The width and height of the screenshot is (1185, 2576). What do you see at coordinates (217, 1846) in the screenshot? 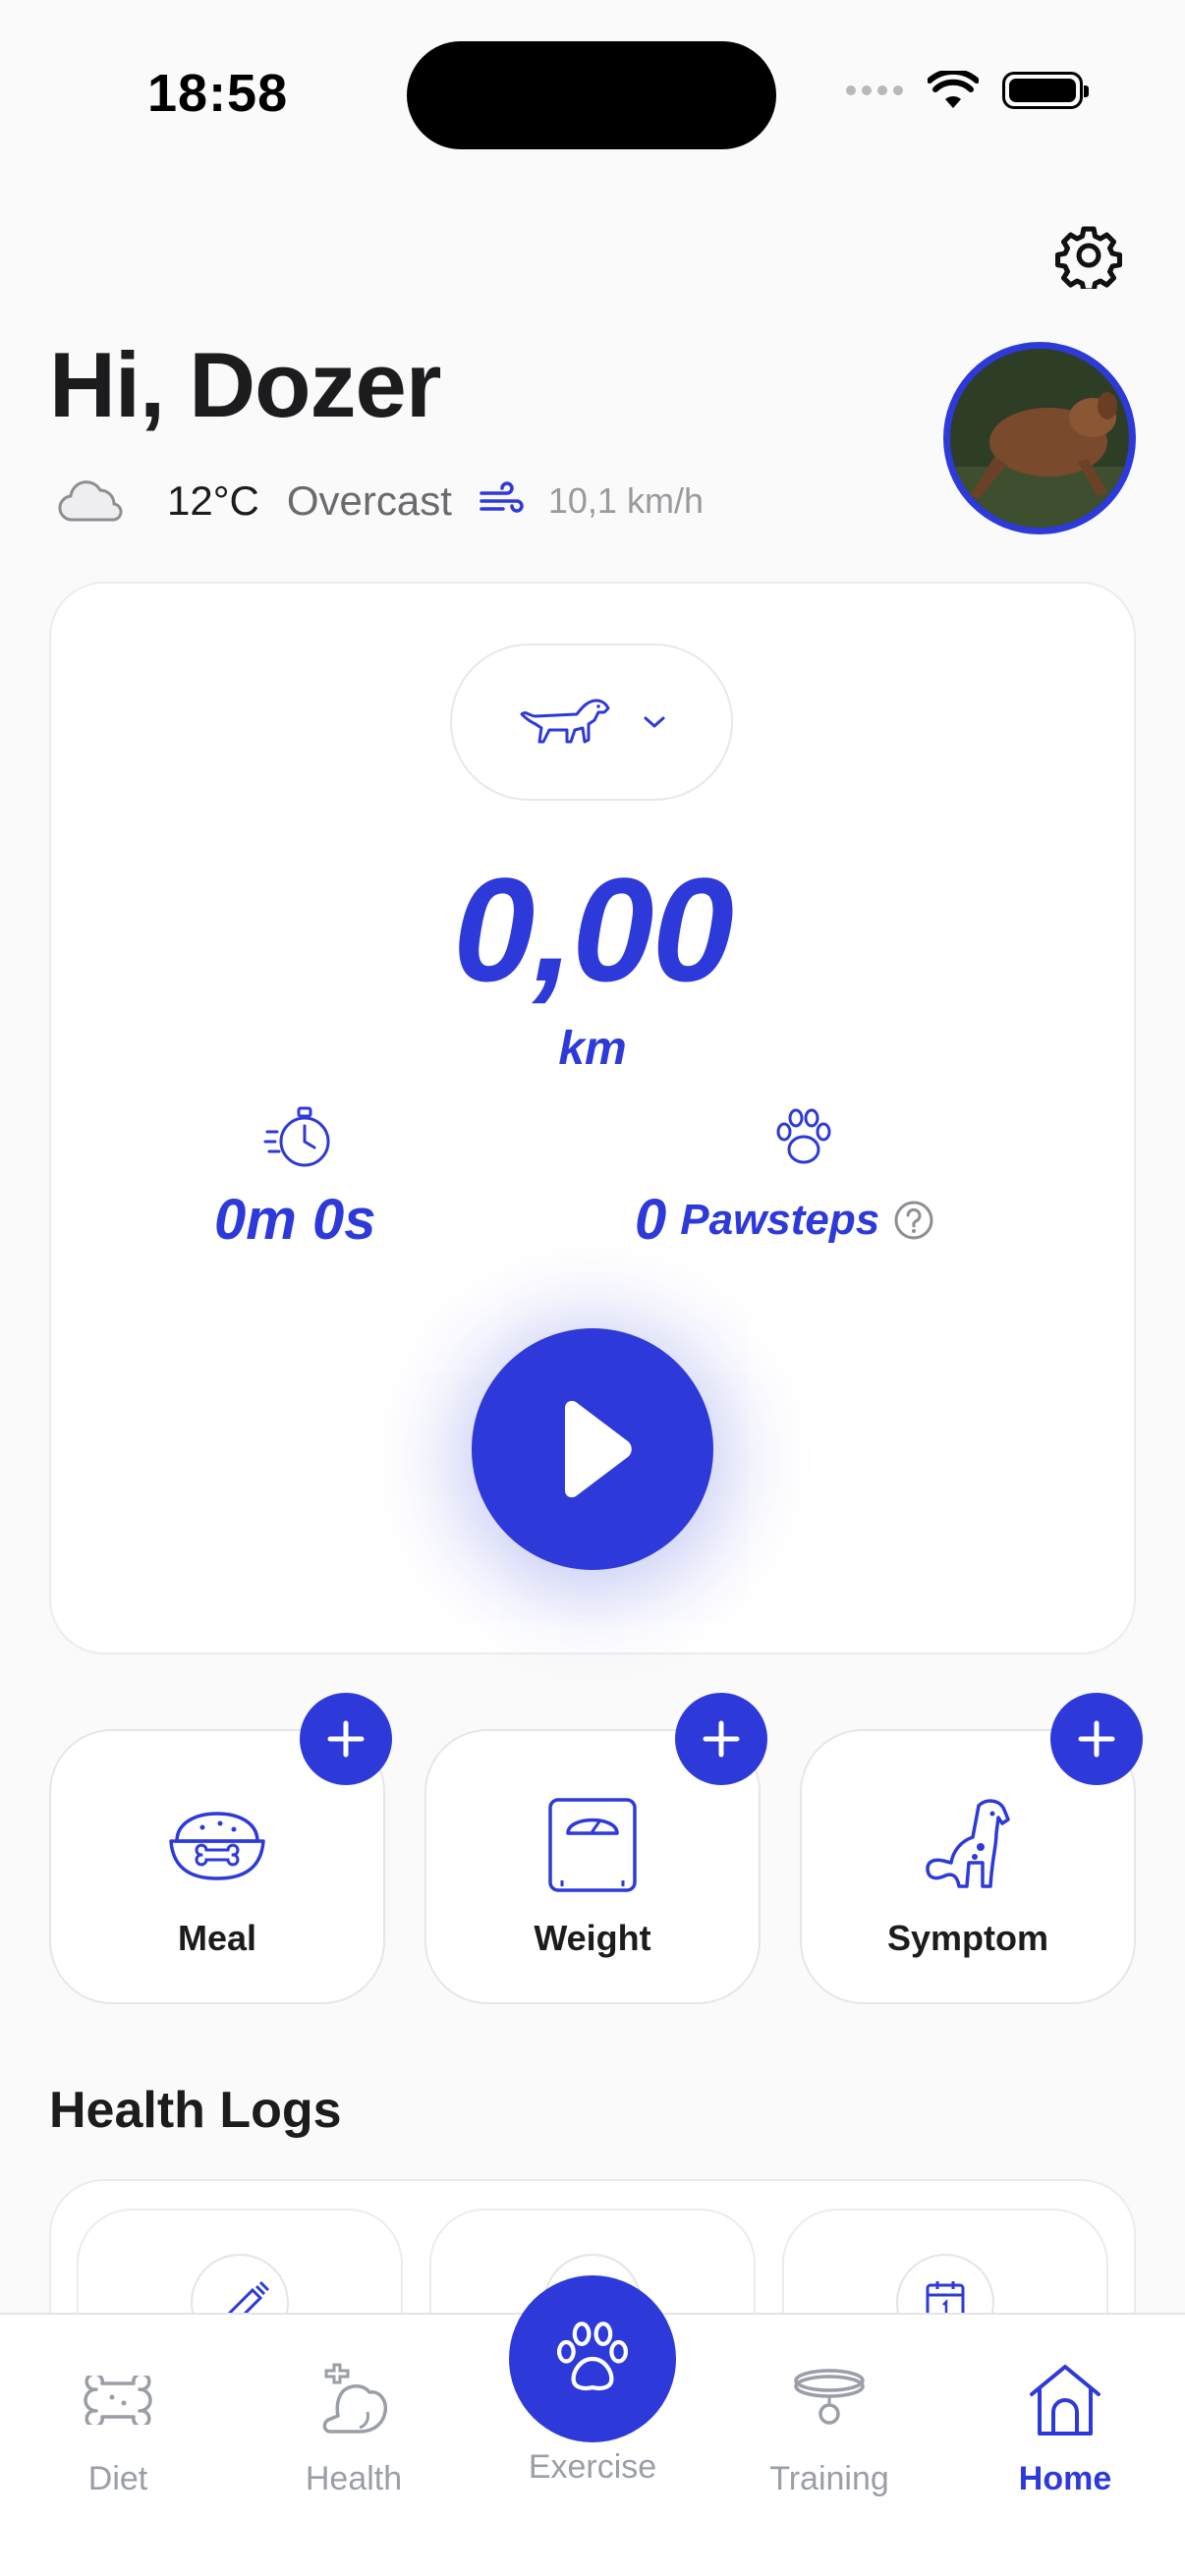
I see `food-bowl-icon` at bounding box center [217, 1846].